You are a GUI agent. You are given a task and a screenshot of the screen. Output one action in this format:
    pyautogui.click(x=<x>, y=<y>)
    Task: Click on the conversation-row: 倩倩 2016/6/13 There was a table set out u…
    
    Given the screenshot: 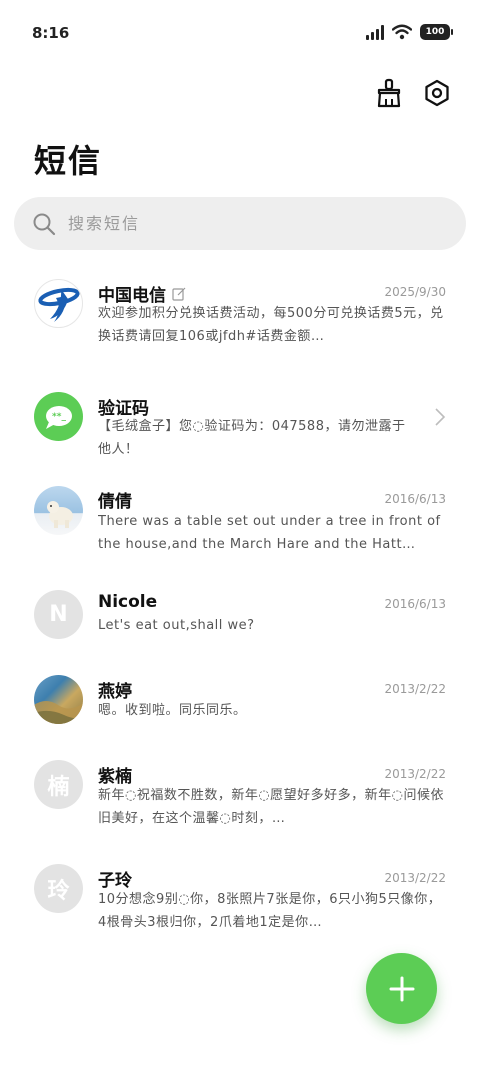 What is the action you would take?
    pyautogui.click(x=240, y=536)
    